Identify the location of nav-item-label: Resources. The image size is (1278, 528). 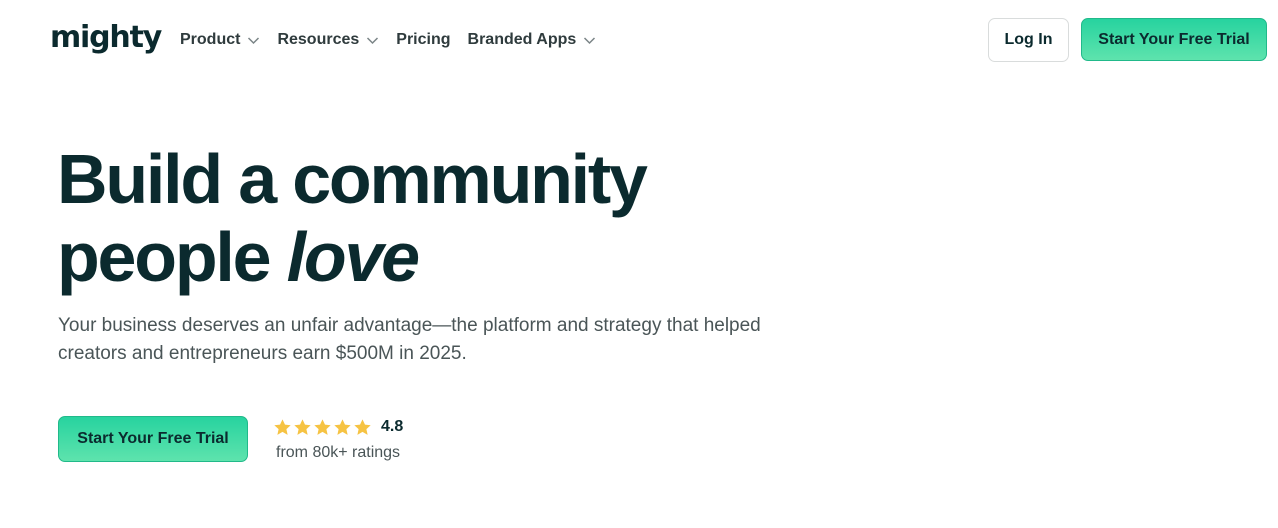
(318, 39).